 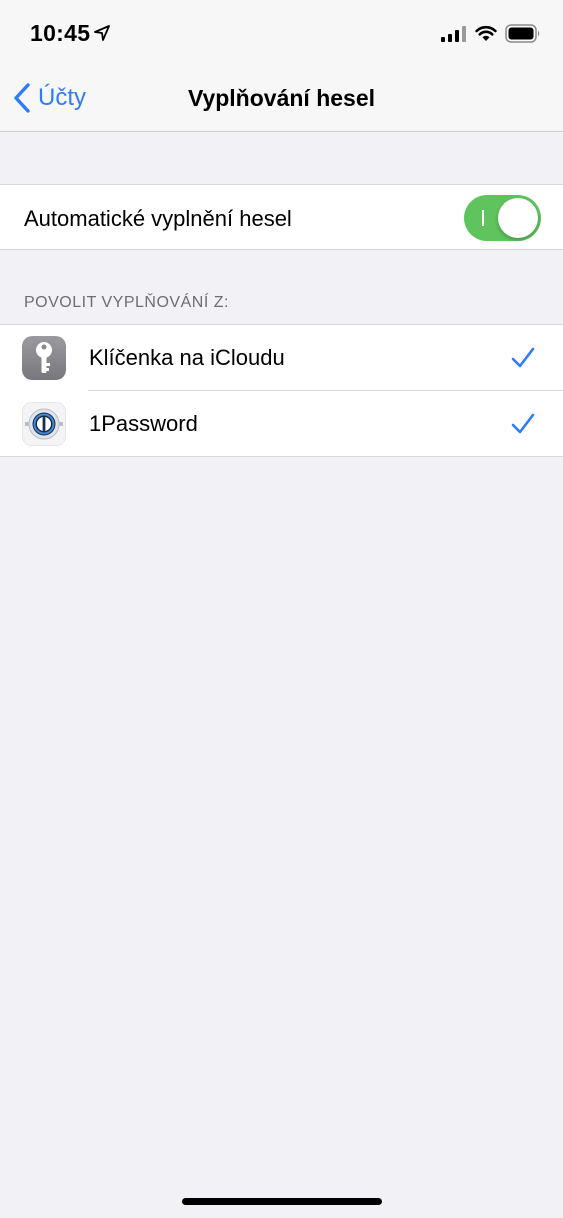 What do you see at coordinates (158, 218) in the screenshot?
I see `autofill-label: Automatické vyplnění hesel` at bounding box center [158, 218].